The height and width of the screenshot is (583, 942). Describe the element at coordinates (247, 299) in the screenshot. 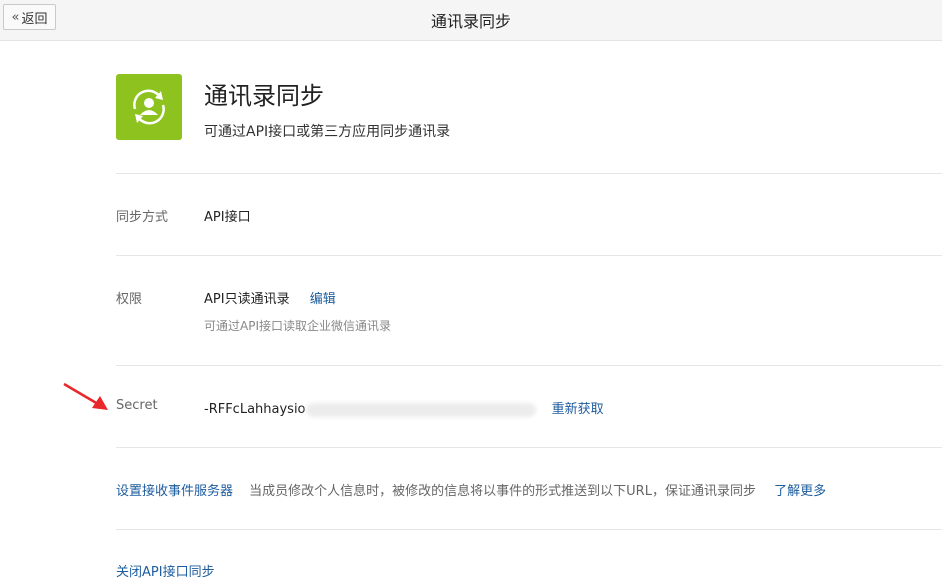

I see `permission-value: API只读通讯录` at that location.